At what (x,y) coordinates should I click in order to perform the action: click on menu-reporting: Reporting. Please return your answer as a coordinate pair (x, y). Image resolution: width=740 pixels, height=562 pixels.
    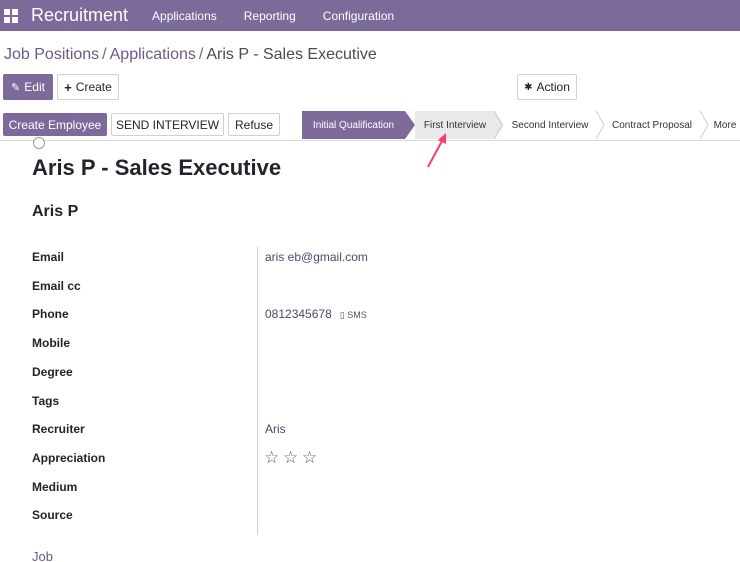
    Looking at the image, I should click on (270, 16).